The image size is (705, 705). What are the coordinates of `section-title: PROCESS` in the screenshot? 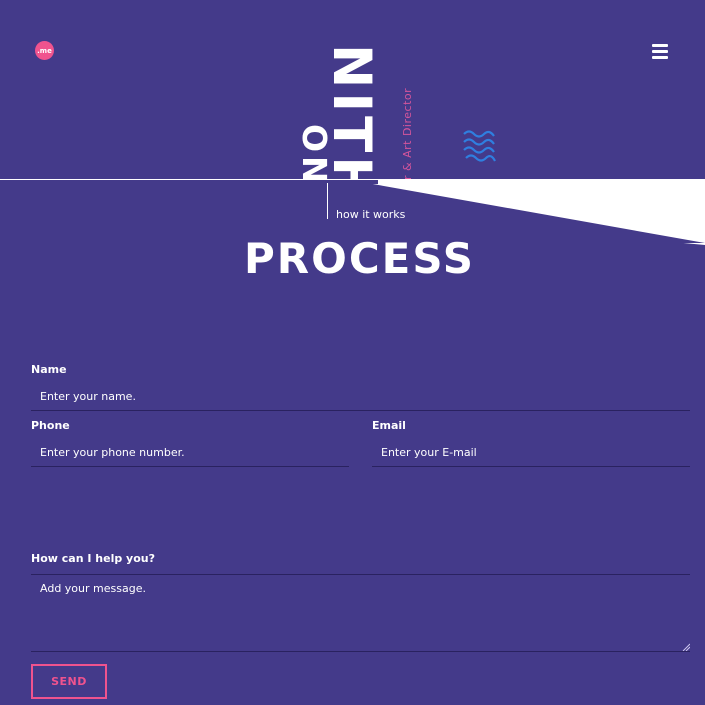 It's located at (359, 258).